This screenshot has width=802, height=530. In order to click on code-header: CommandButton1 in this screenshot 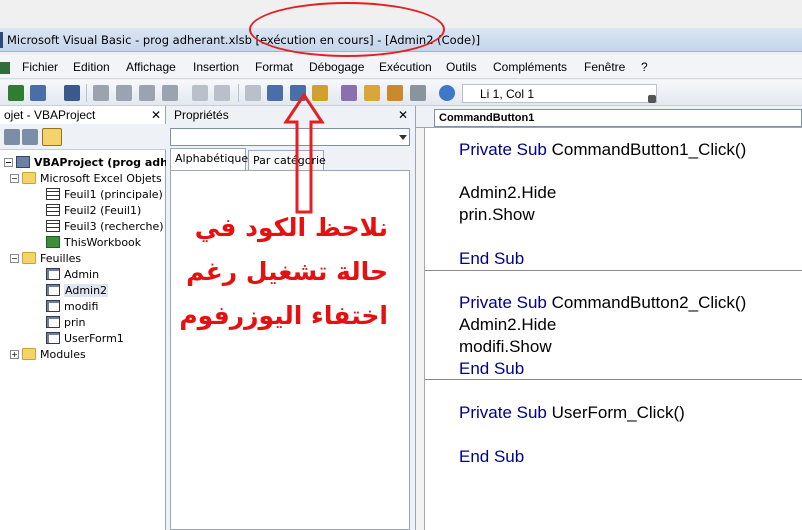, I will do `click(609, 117)`.